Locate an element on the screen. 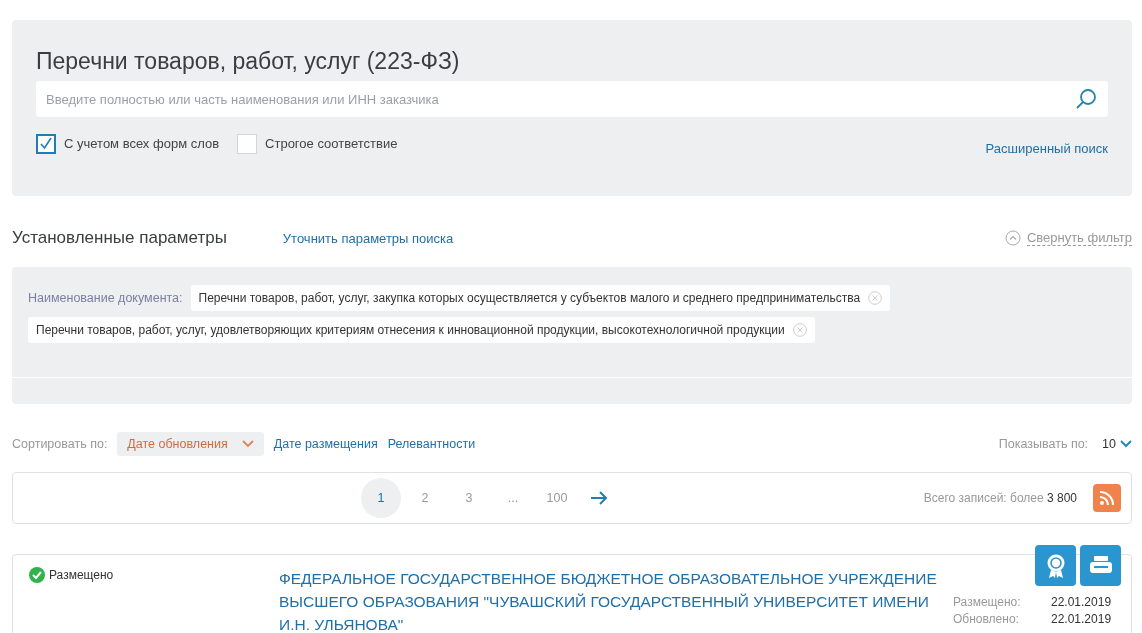 The image size is (1142, 633). option-label: С учетом всех форм слов is located at coordinates (142, 143).